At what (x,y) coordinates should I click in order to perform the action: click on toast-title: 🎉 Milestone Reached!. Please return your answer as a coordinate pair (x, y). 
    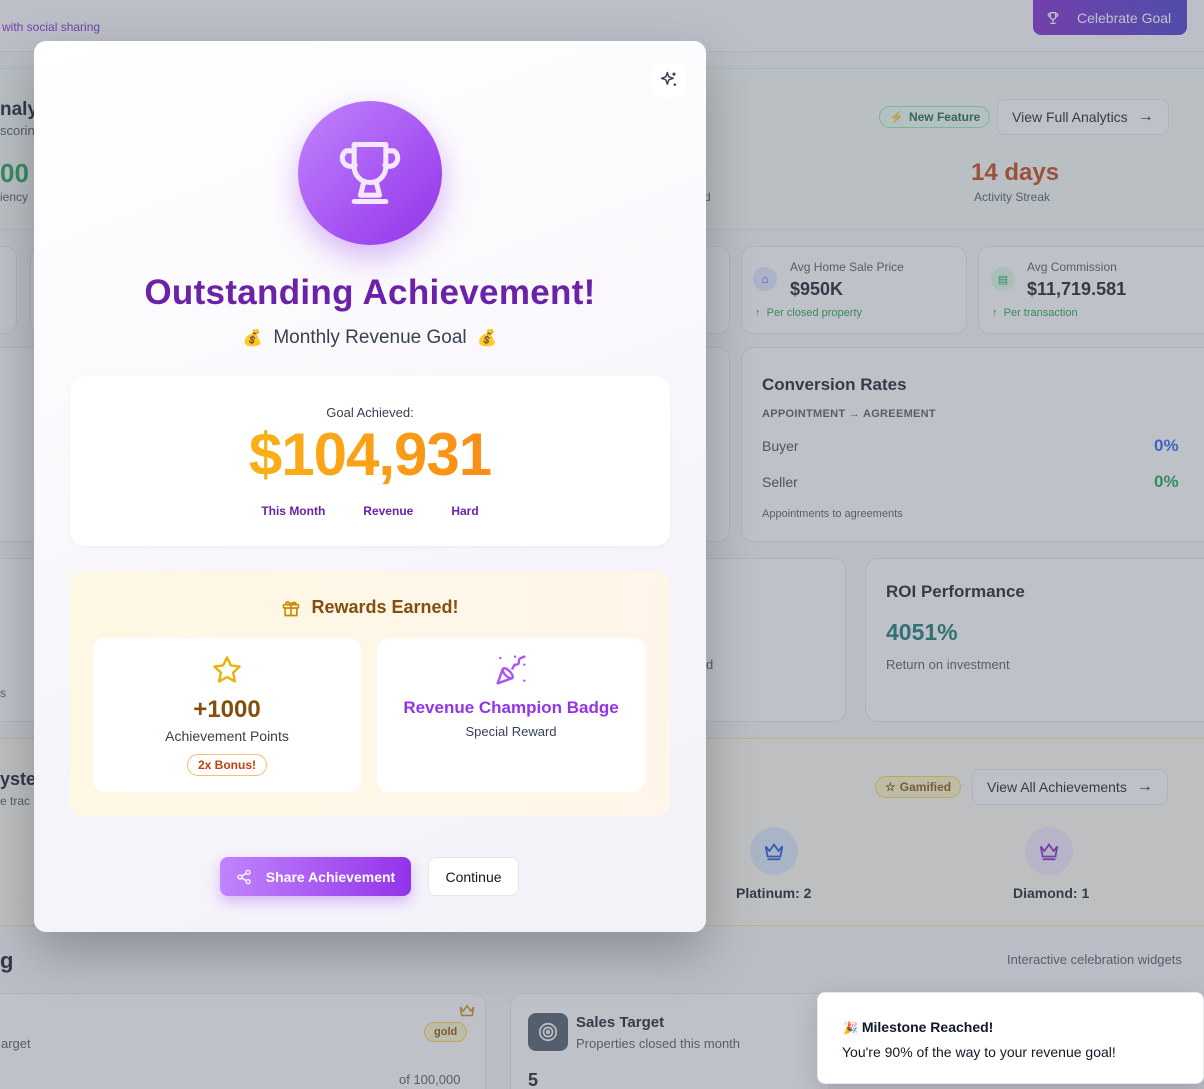
    Looking at the image, I should click on (918, 1027).